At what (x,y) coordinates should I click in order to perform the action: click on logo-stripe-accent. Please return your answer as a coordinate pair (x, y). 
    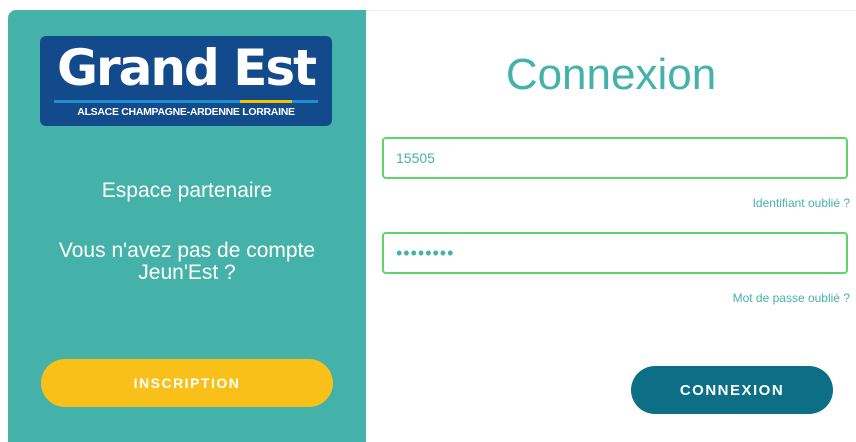
    Looking at the image, I should click on (266, 101).